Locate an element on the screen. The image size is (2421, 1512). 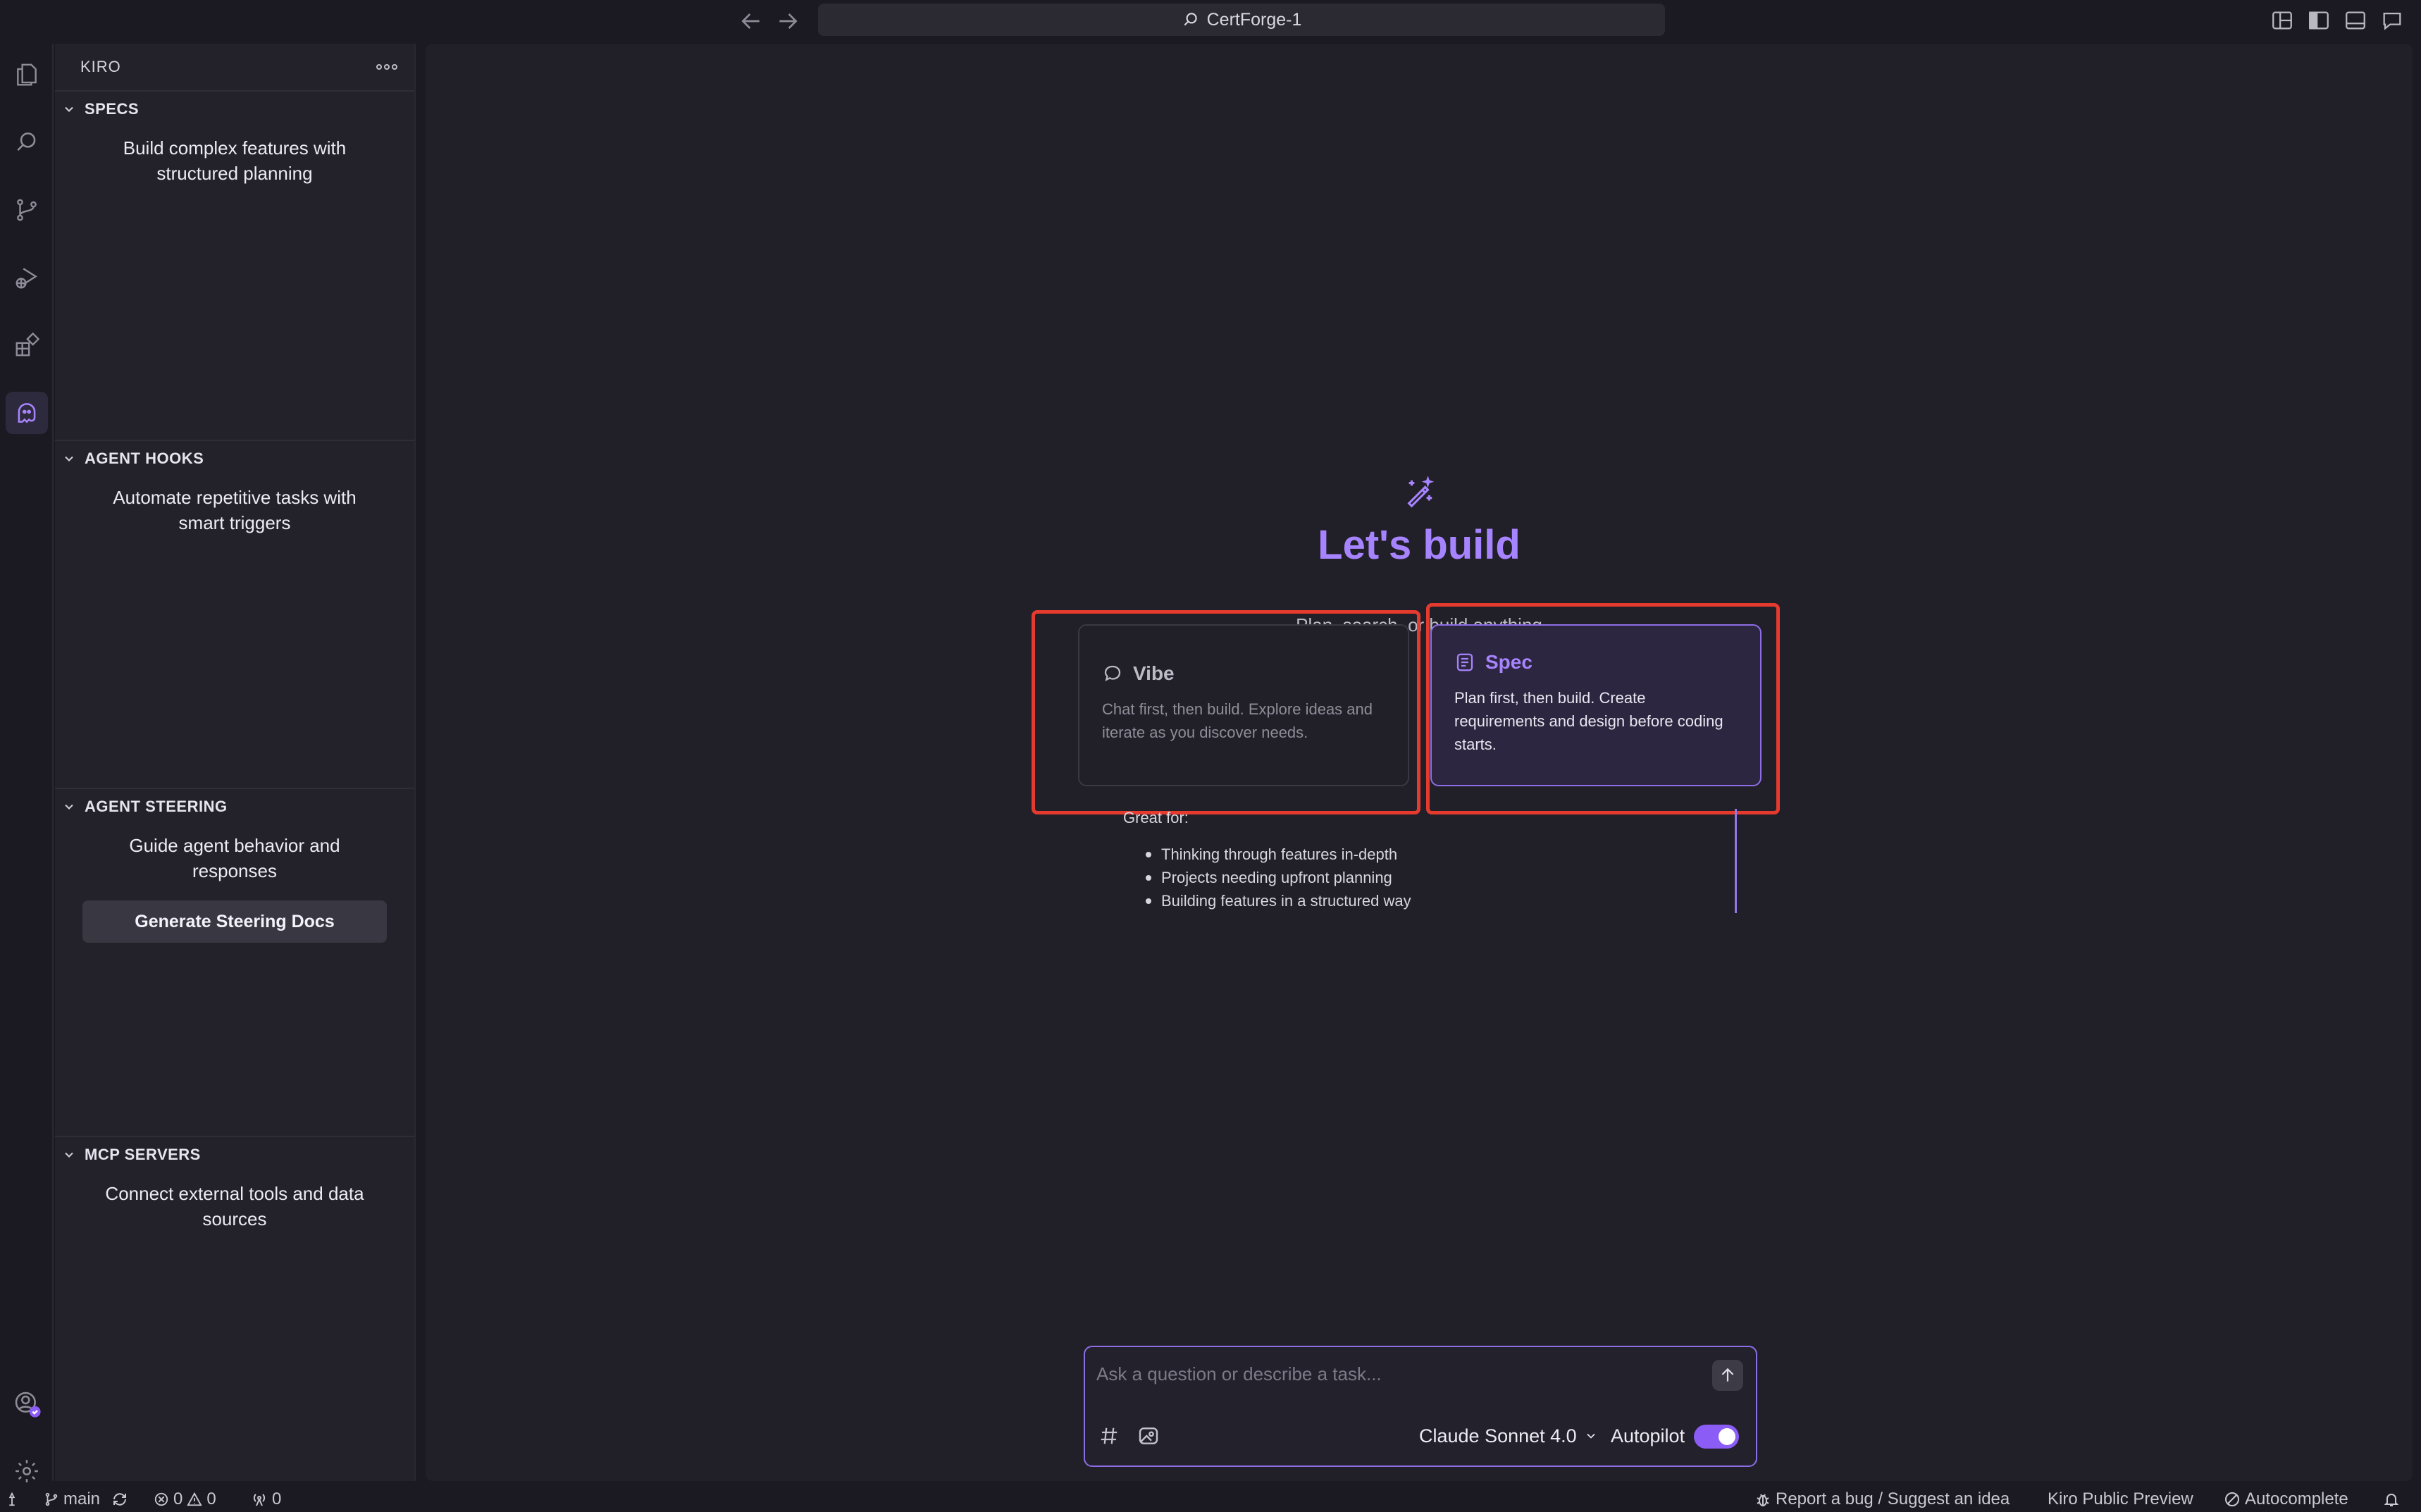
command-center-search: CertForge-1 is located at coordinates (1241, 20).